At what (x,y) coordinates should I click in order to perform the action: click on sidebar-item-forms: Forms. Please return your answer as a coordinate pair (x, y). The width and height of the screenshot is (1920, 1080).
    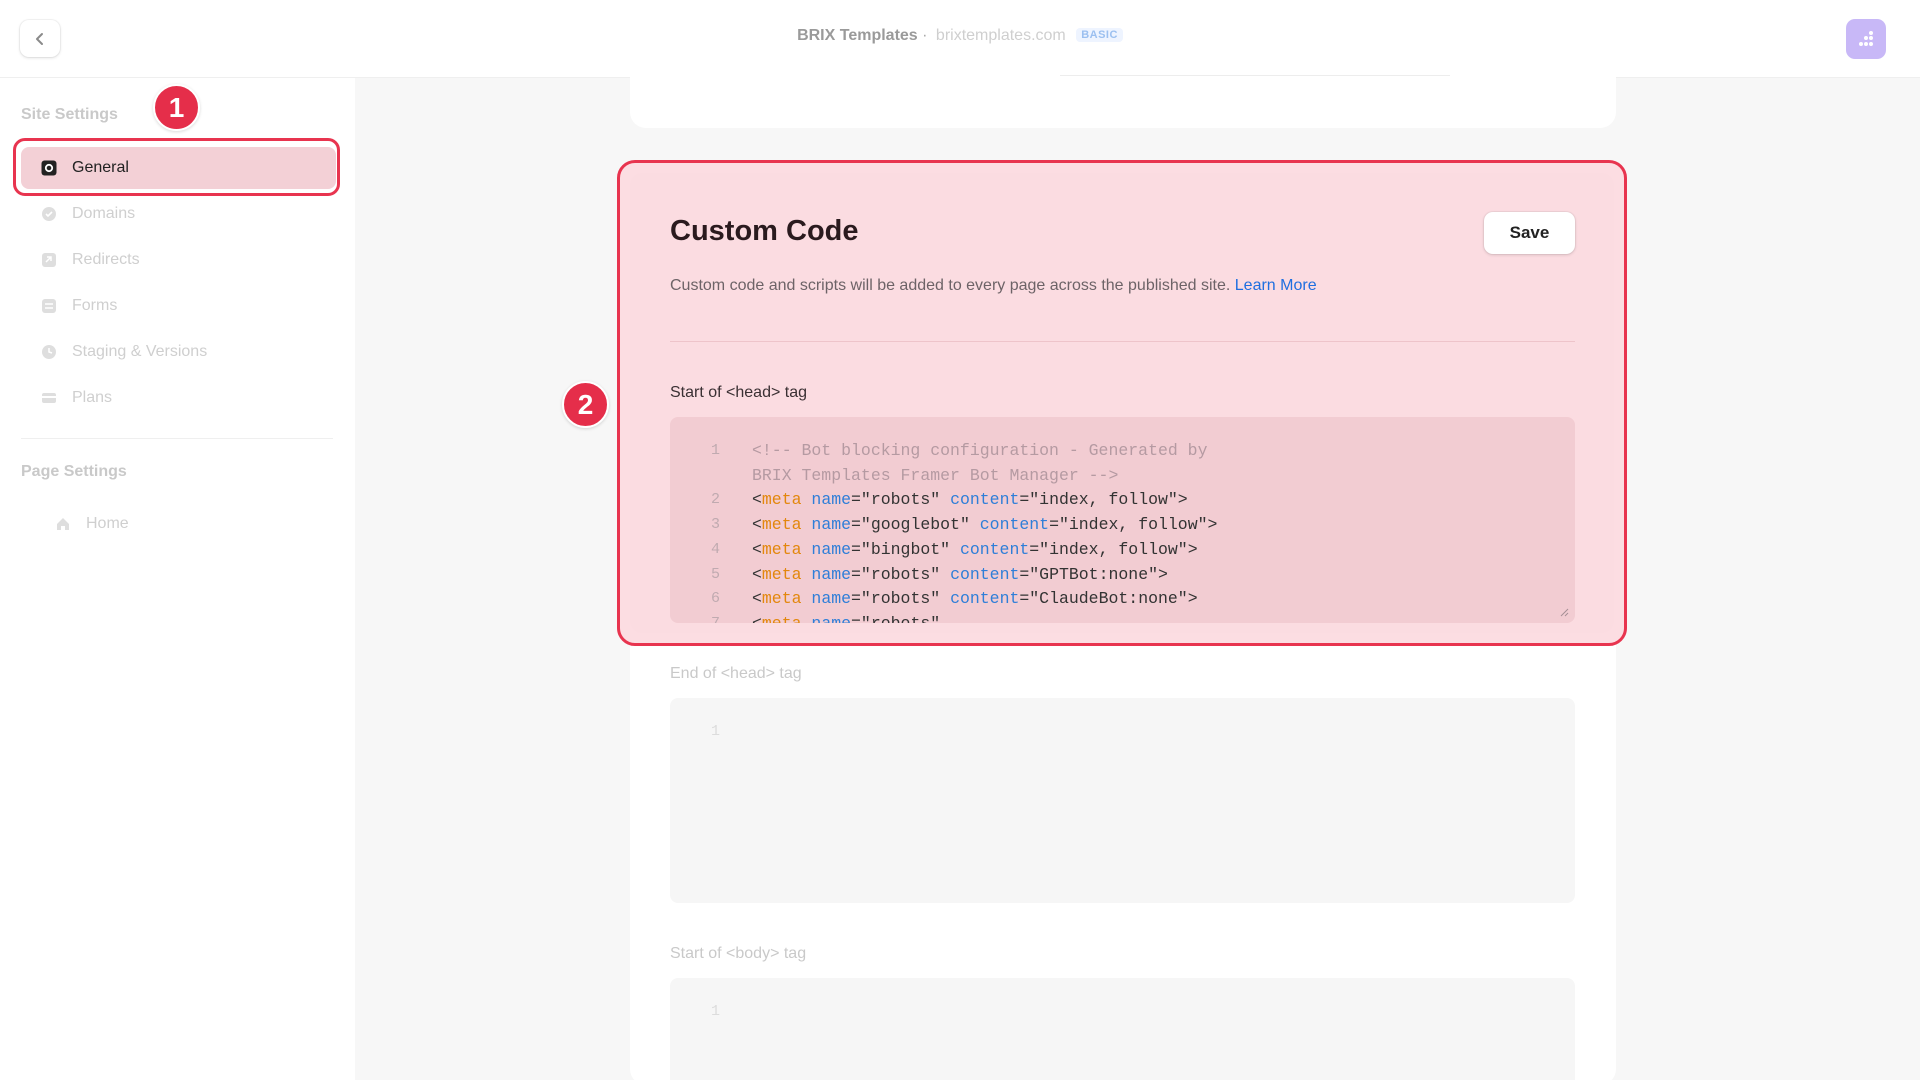
    Looking at the image, I should click on (178, 306).